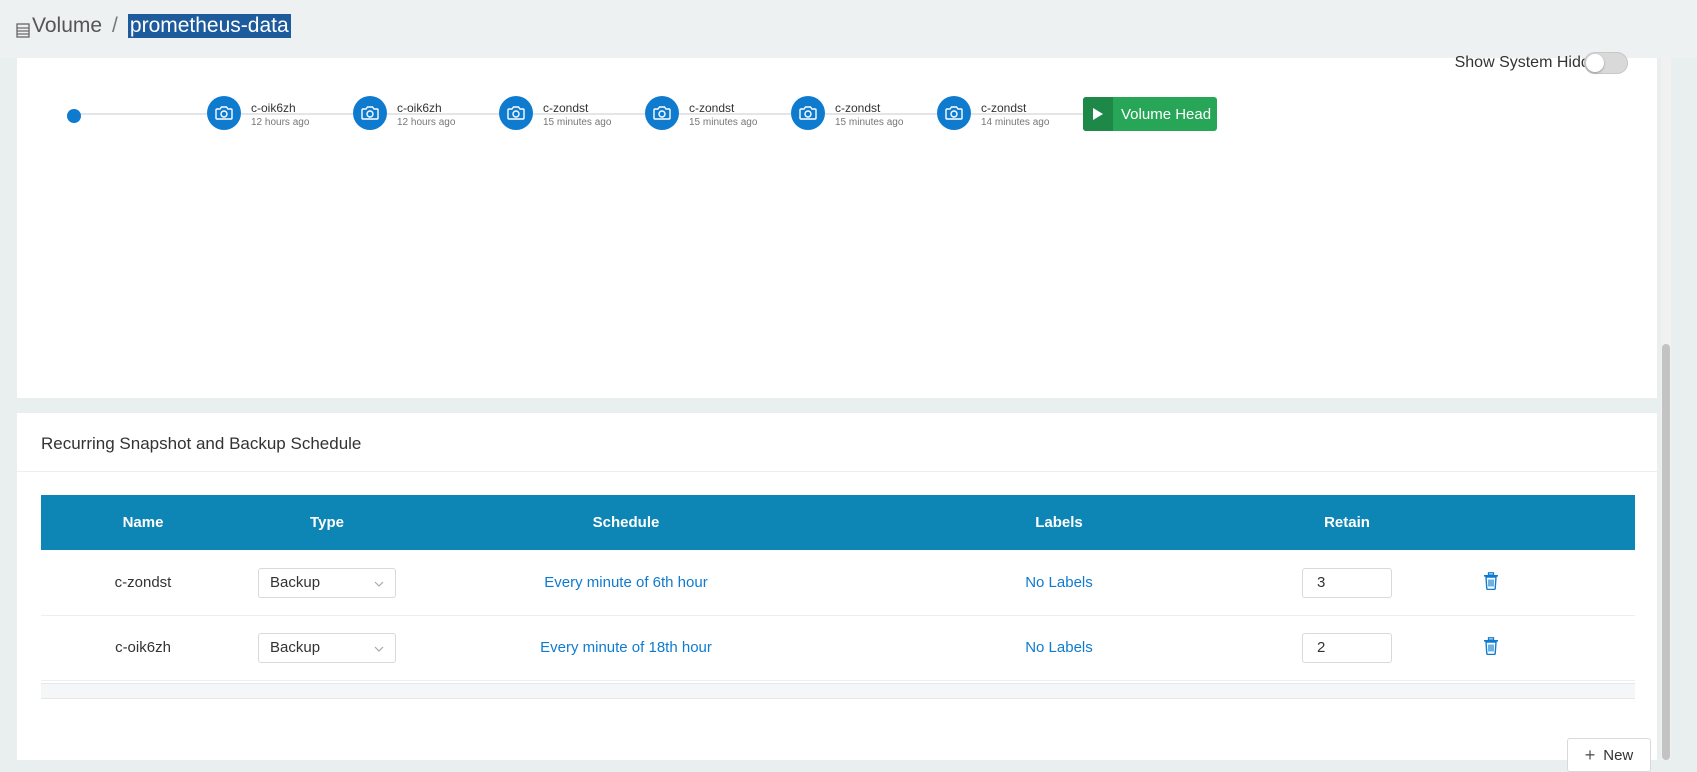 The image size is (1697, 772). I want to click on schedule-name-cell: c-zondst, so click(143, 582).